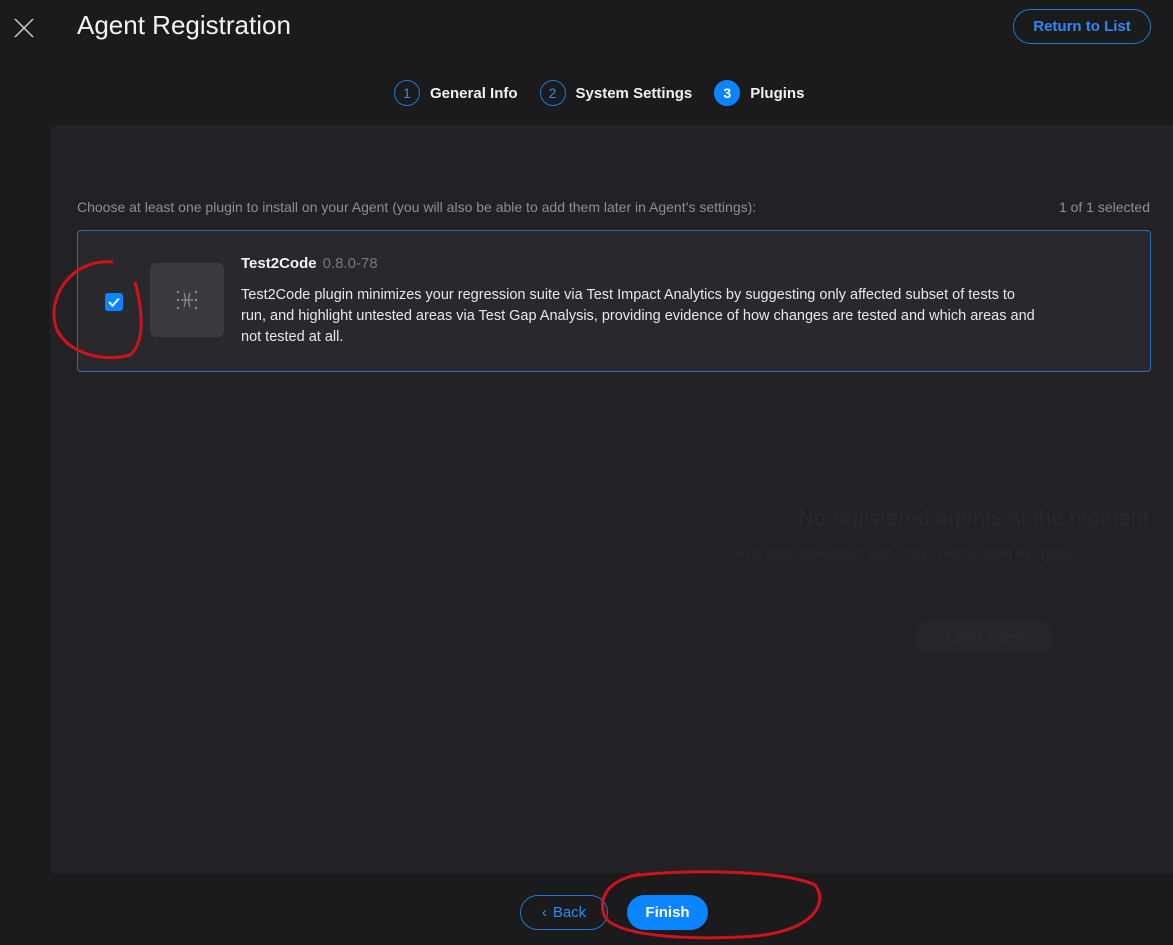  I want to click on step-number: 2, so click(552, 93).